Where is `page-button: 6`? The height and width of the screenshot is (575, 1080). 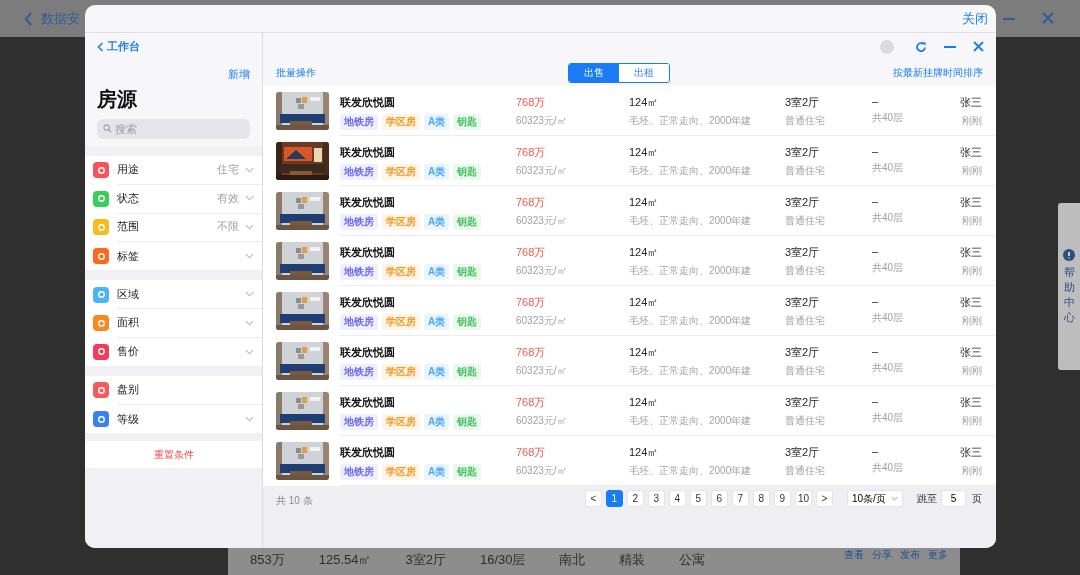
page-button: 6 is located at coordinates (719, 498).